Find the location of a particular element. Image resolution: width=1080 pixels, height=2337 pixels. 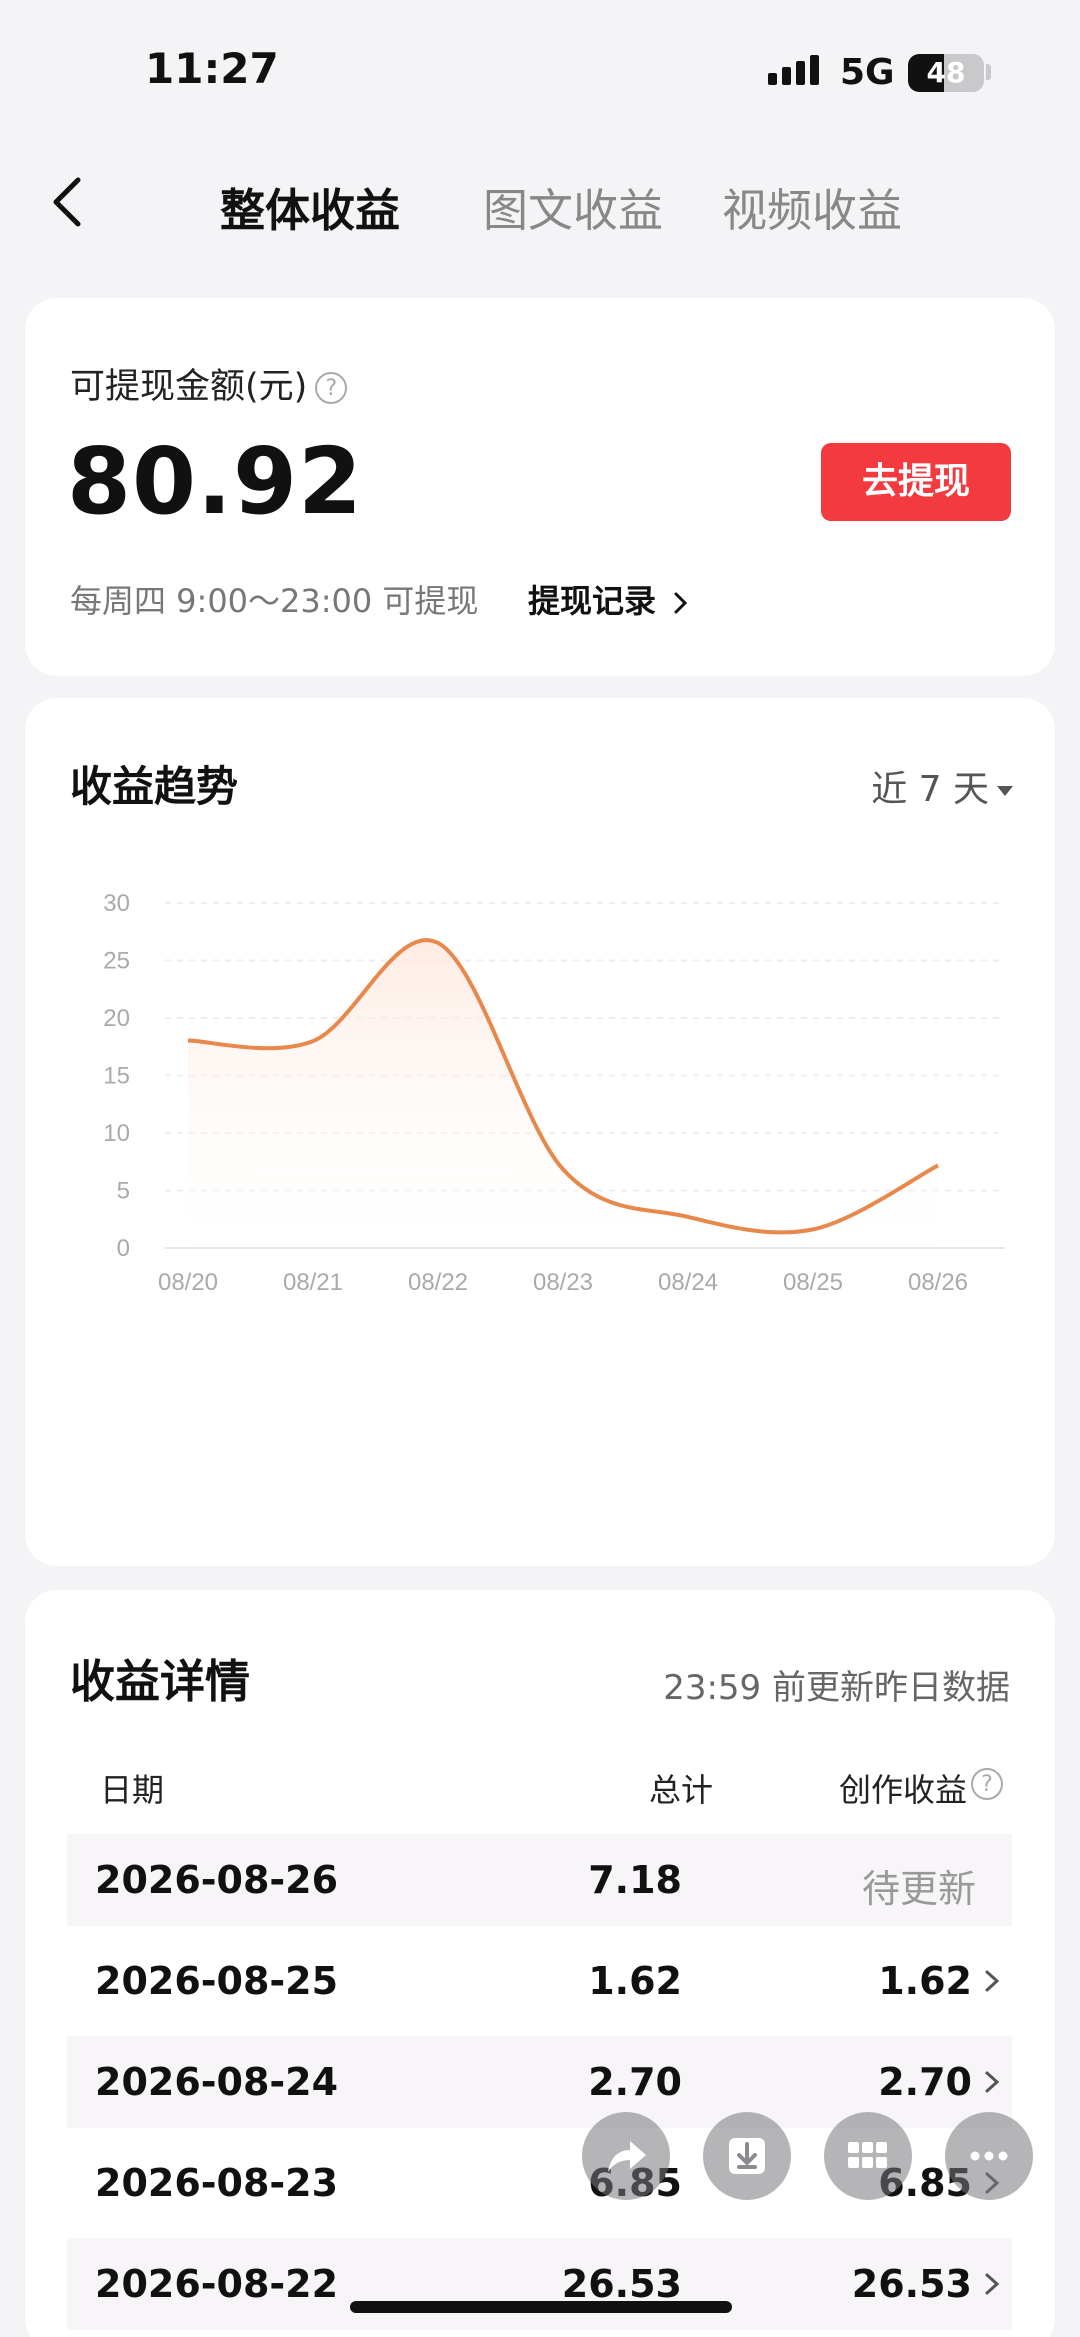

header-date: 日期 is located at coordinates (132, 1790).